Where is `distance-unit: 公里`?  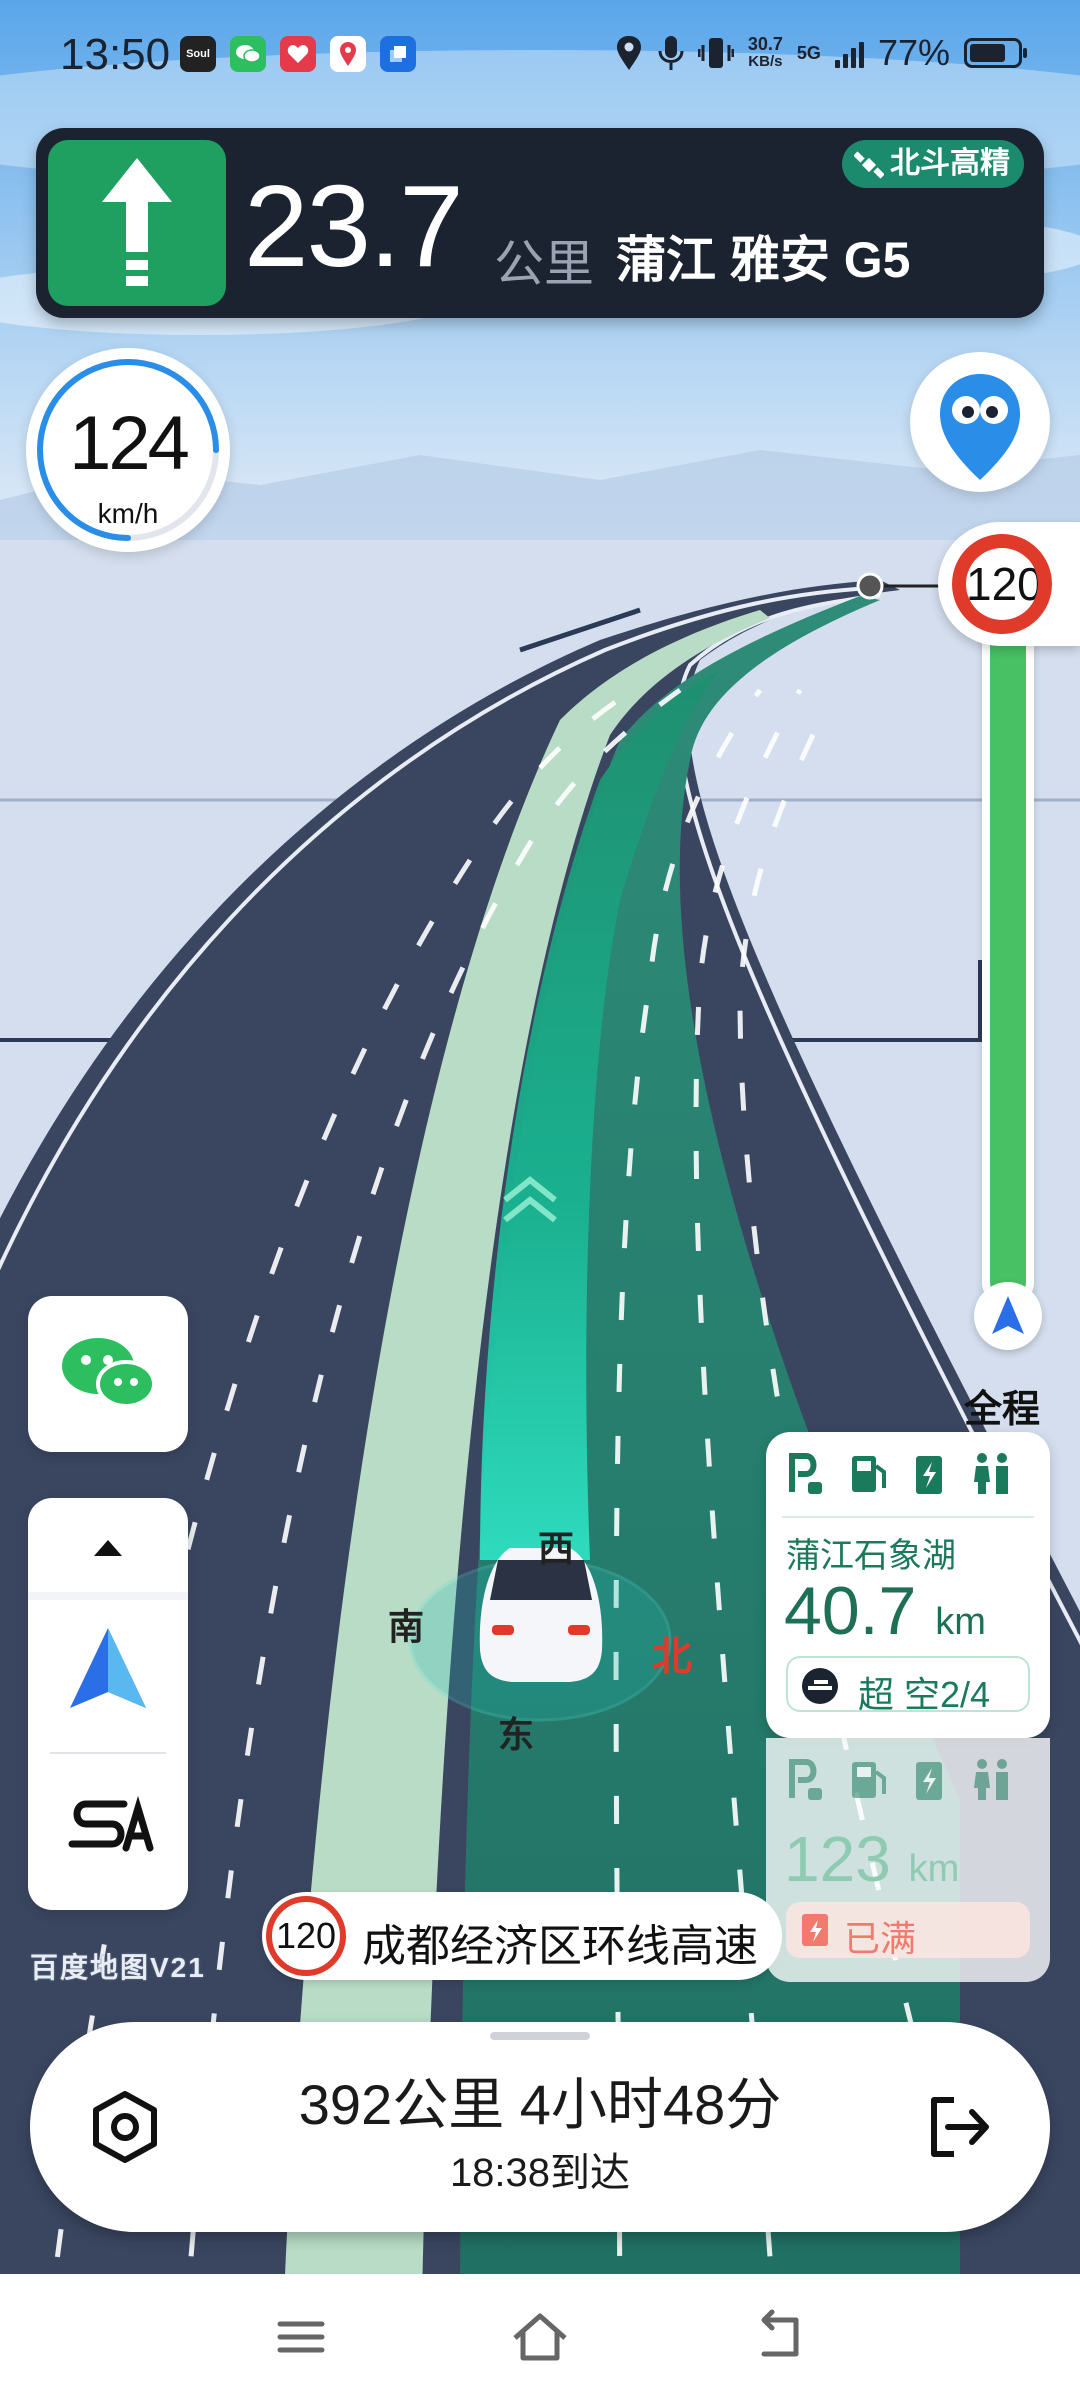
distance-unit: 公里 is located at coordinates (544, 264).